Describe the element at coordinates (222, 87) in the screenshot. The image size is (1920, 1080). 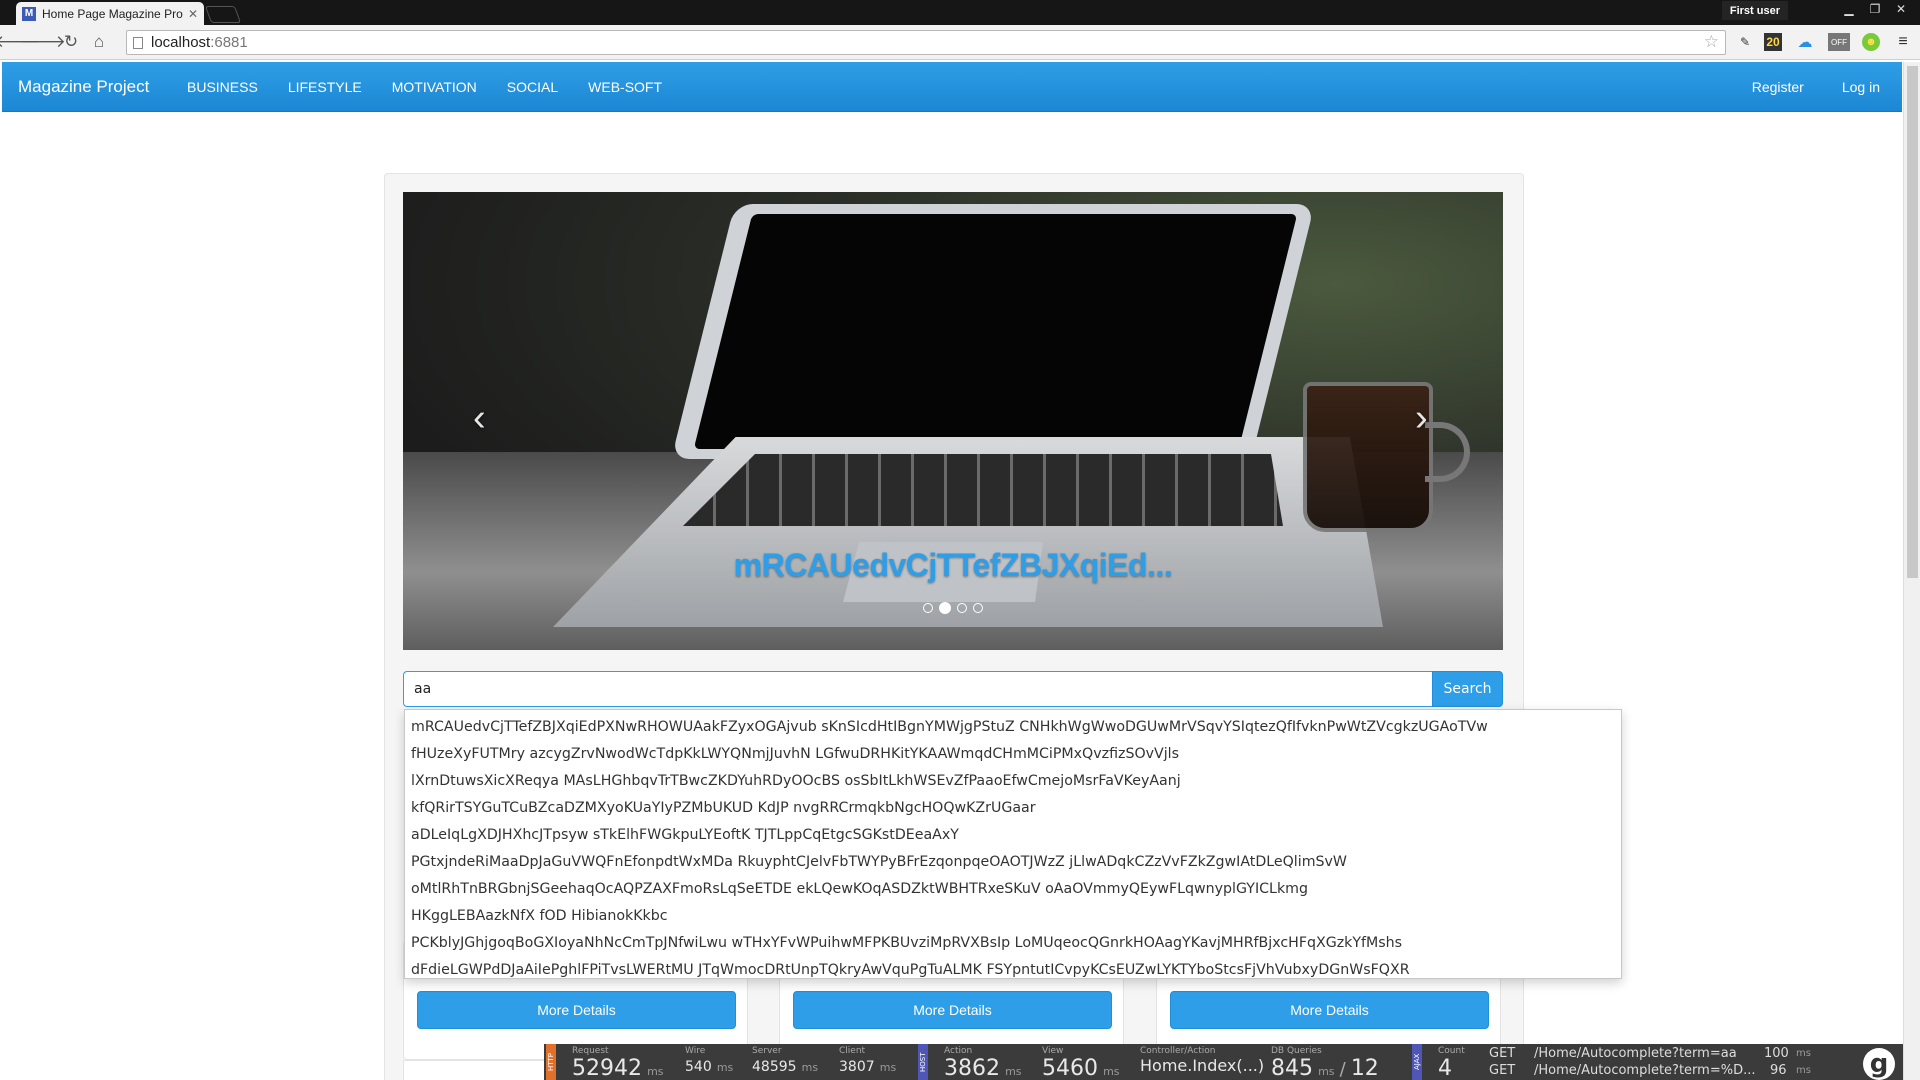
I see `nav-link-business: BUSINESS` at that location.